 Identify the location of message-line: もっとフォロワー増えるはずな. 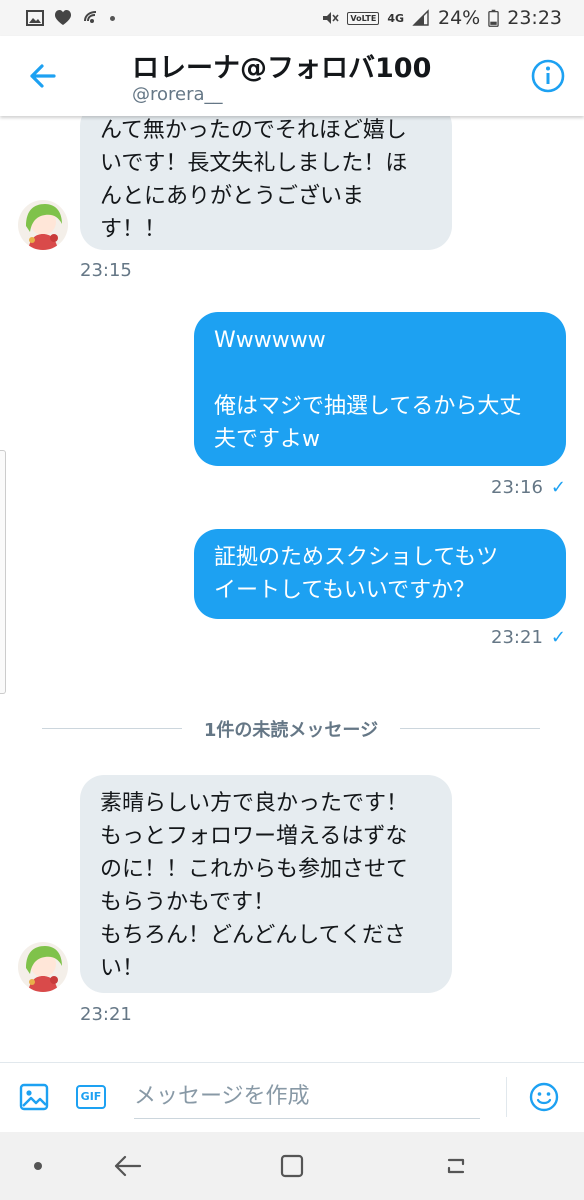
(254, 836).